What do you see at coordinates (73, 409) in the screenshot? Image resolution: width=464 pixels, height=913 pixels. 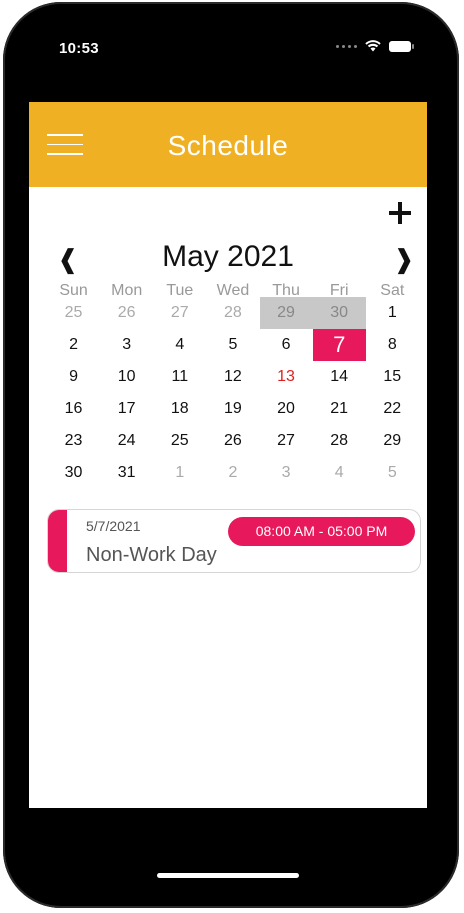 I see `calendar-day: 16` at bounding box center [73, 409].